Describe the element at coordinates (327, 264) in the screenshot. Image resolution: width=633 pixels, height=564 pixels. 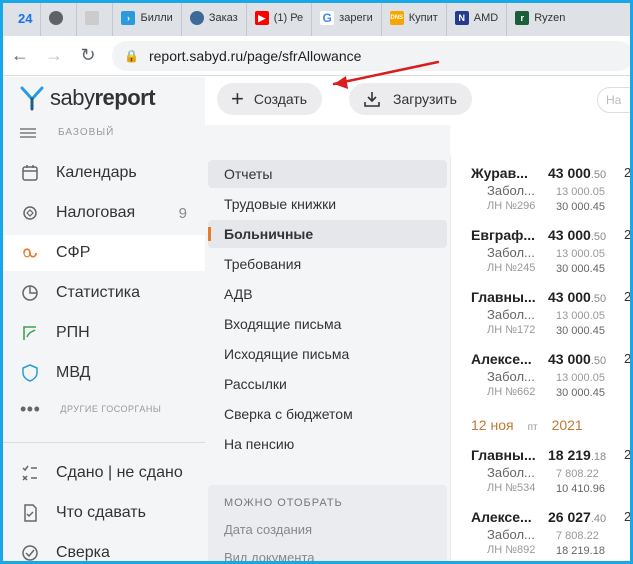
I see `category-item: Требования` at that location.